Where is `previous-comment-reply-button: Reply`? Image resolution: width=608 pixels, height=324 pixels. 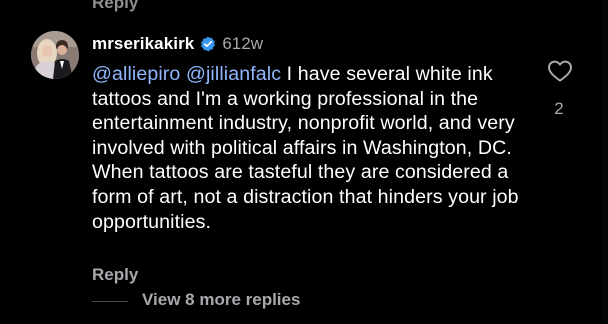
previous-comment-reply-button: Reply is located at coordinates (115, 6).